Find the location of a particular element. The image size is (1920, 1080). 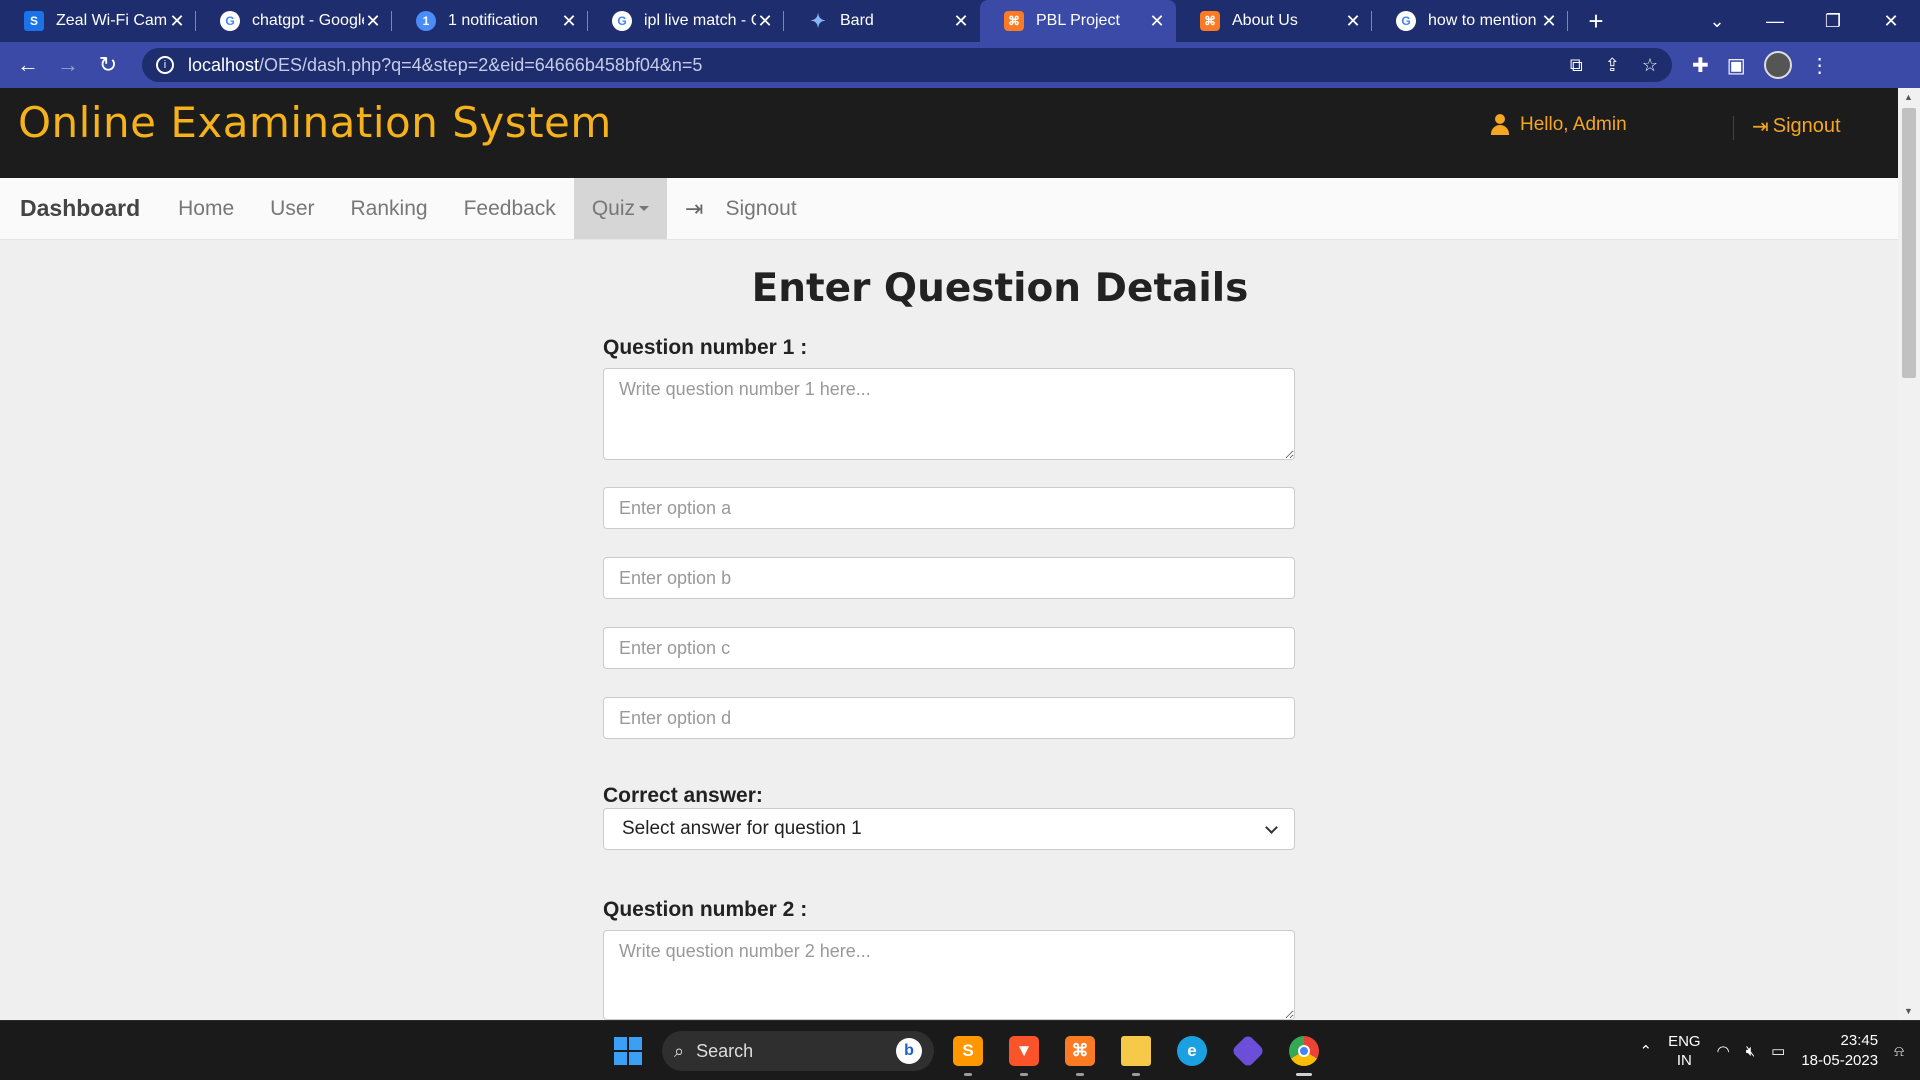

share-icon: ⇪ is located at coordinates (1612, 65).